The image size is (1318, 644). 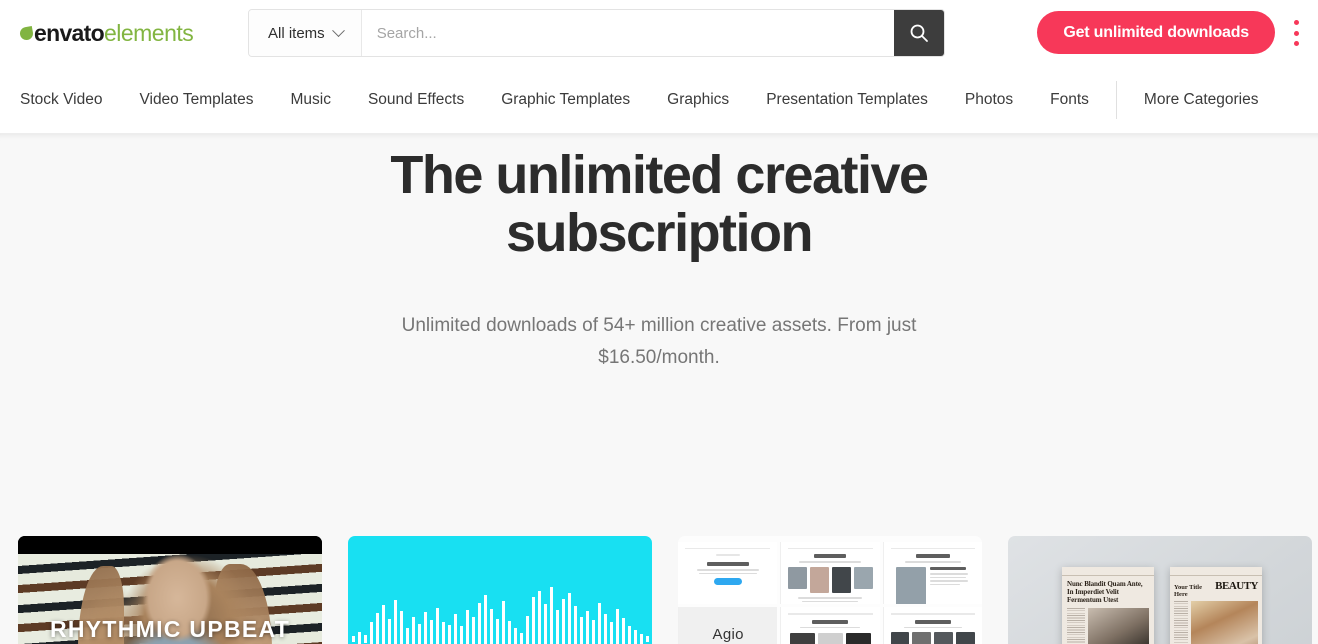 What do you see at coordinates (728, 635) in the screenshot?
I see `slide-brand-name: Agio` at bounding box center [728, 635].